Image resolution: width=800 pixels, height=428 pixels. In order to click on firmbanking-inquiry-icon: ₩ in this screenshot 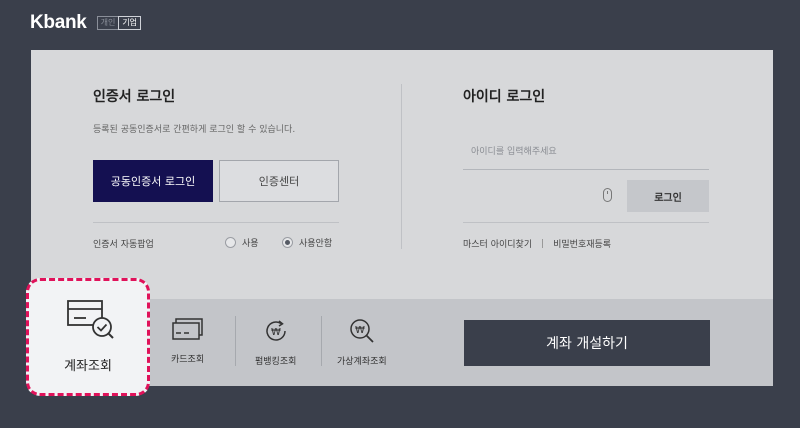, I will do `click(275, 330)`.